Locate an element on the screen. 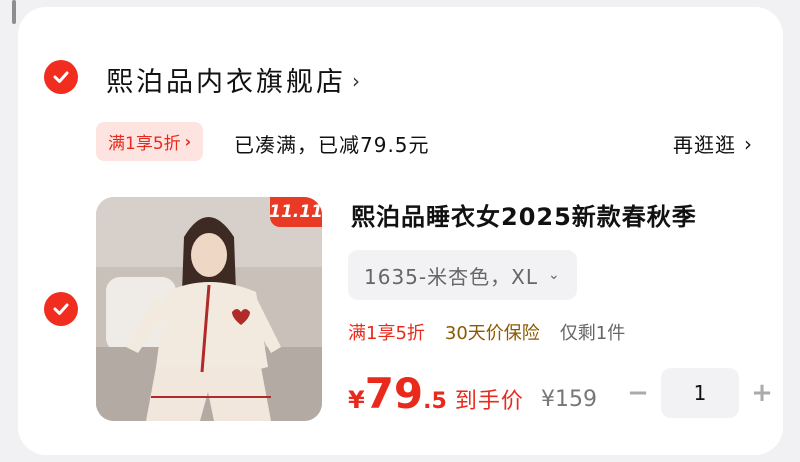 The height and width of the screenshot is (462, 800). store-name-link: 熙泊品内衣旗舰店 › is located at coordinates (234, 79).